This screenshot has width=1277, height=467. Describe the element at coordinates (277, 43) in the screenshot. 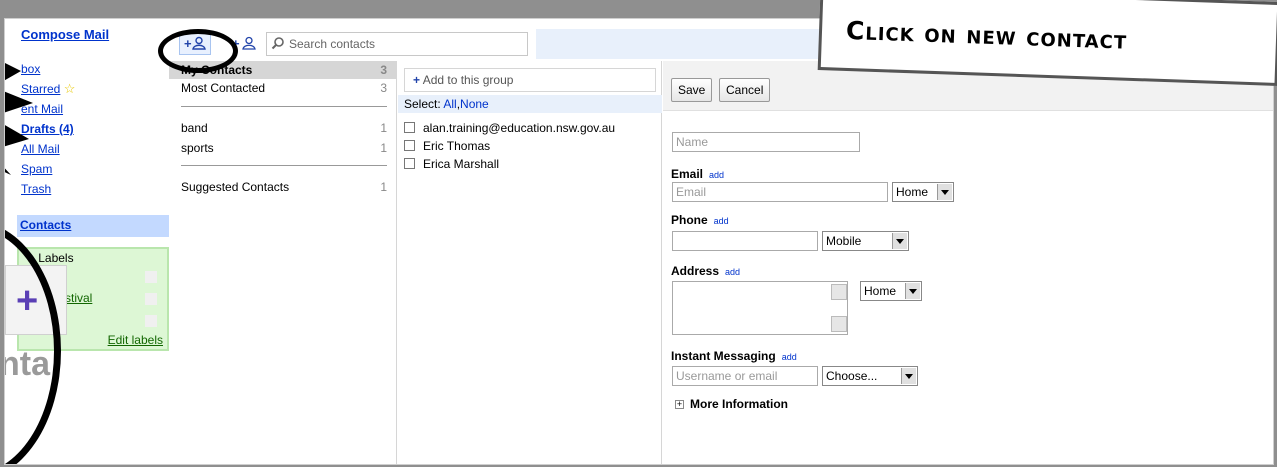

I see `search-icon` at that location.